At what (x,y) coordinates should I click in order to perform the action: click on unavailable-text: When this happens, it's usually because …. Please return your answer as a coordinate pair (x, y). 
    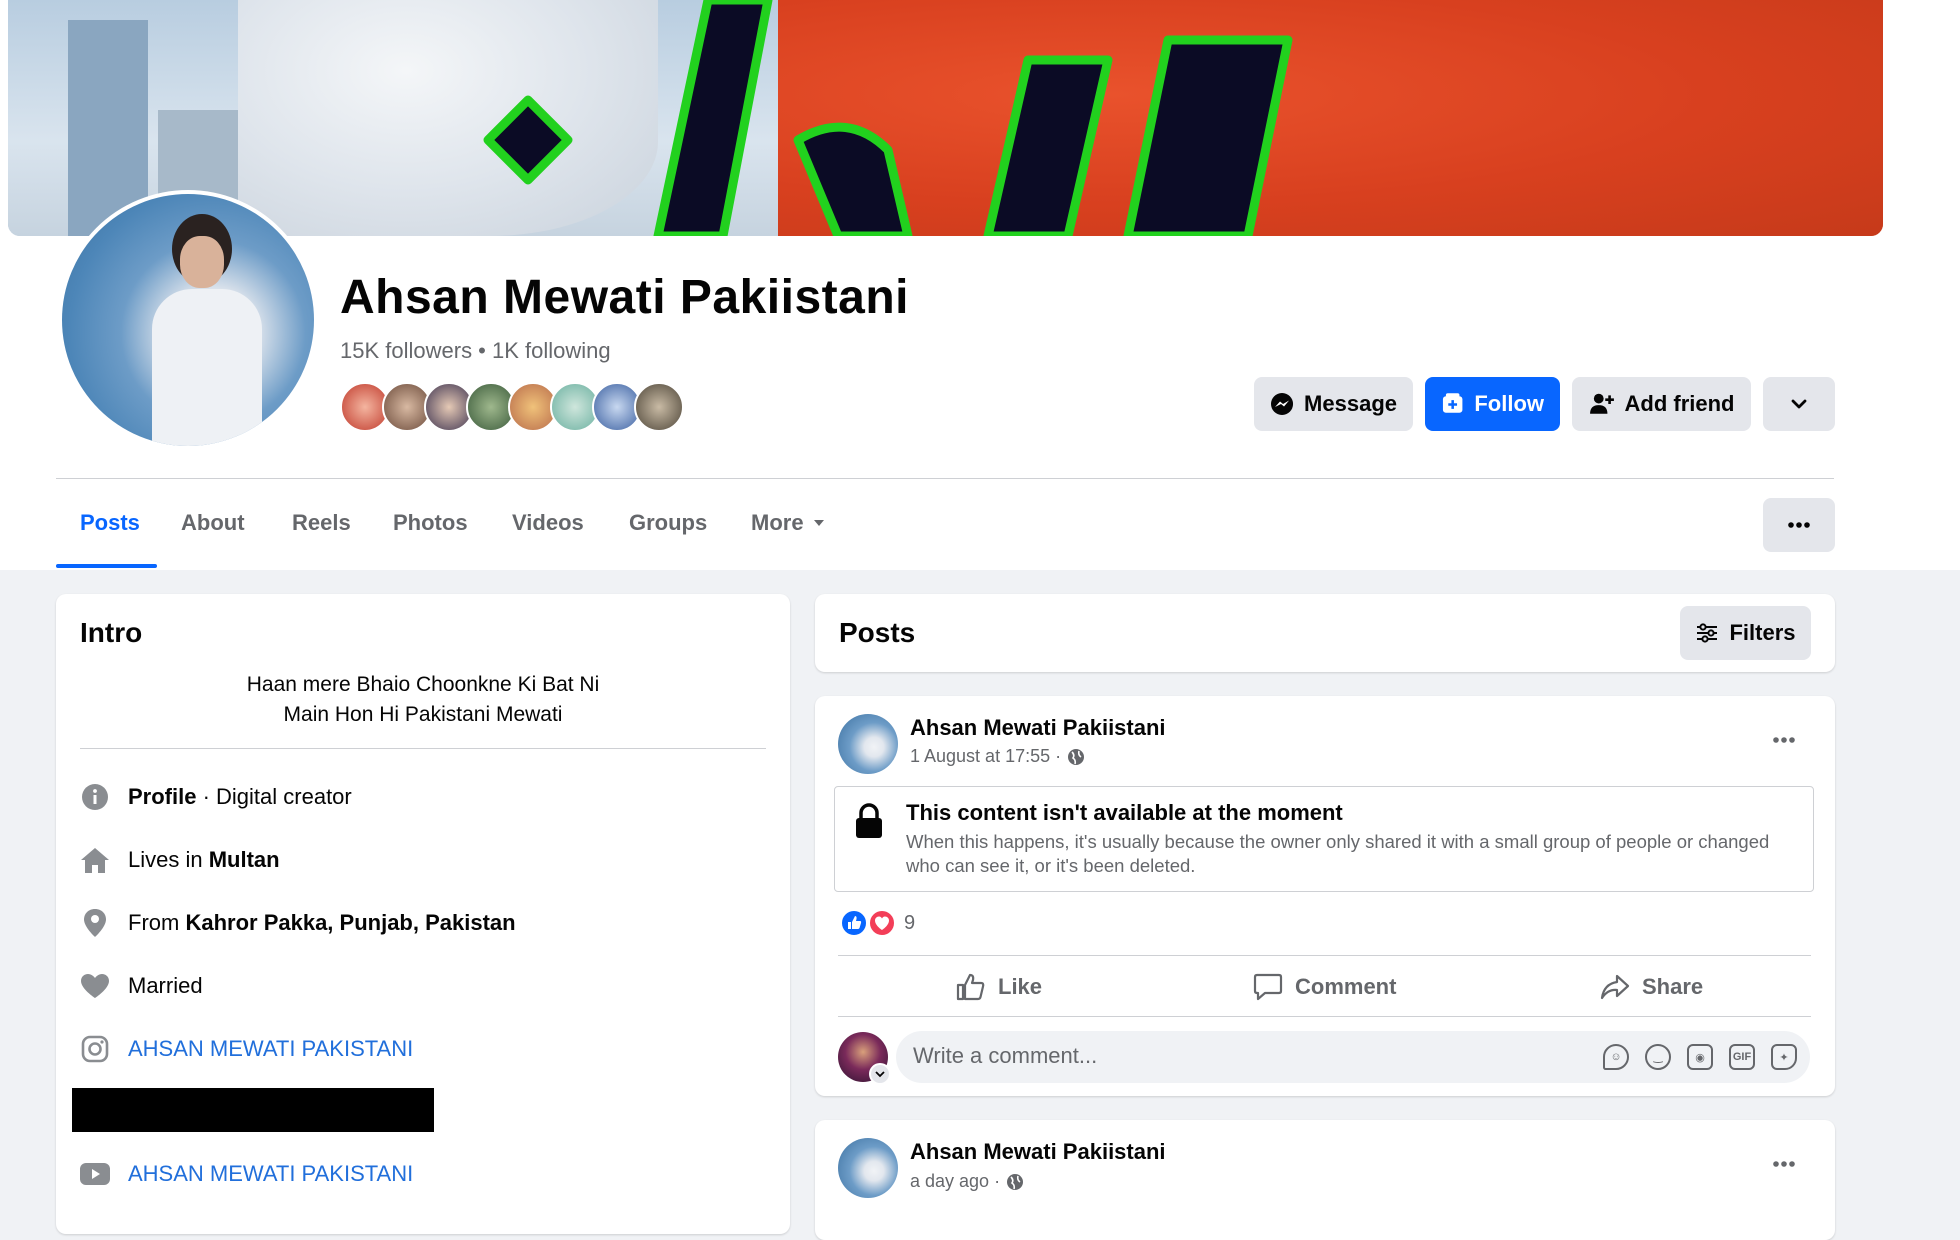
    Looking at the image, I should click on (1338, 853).